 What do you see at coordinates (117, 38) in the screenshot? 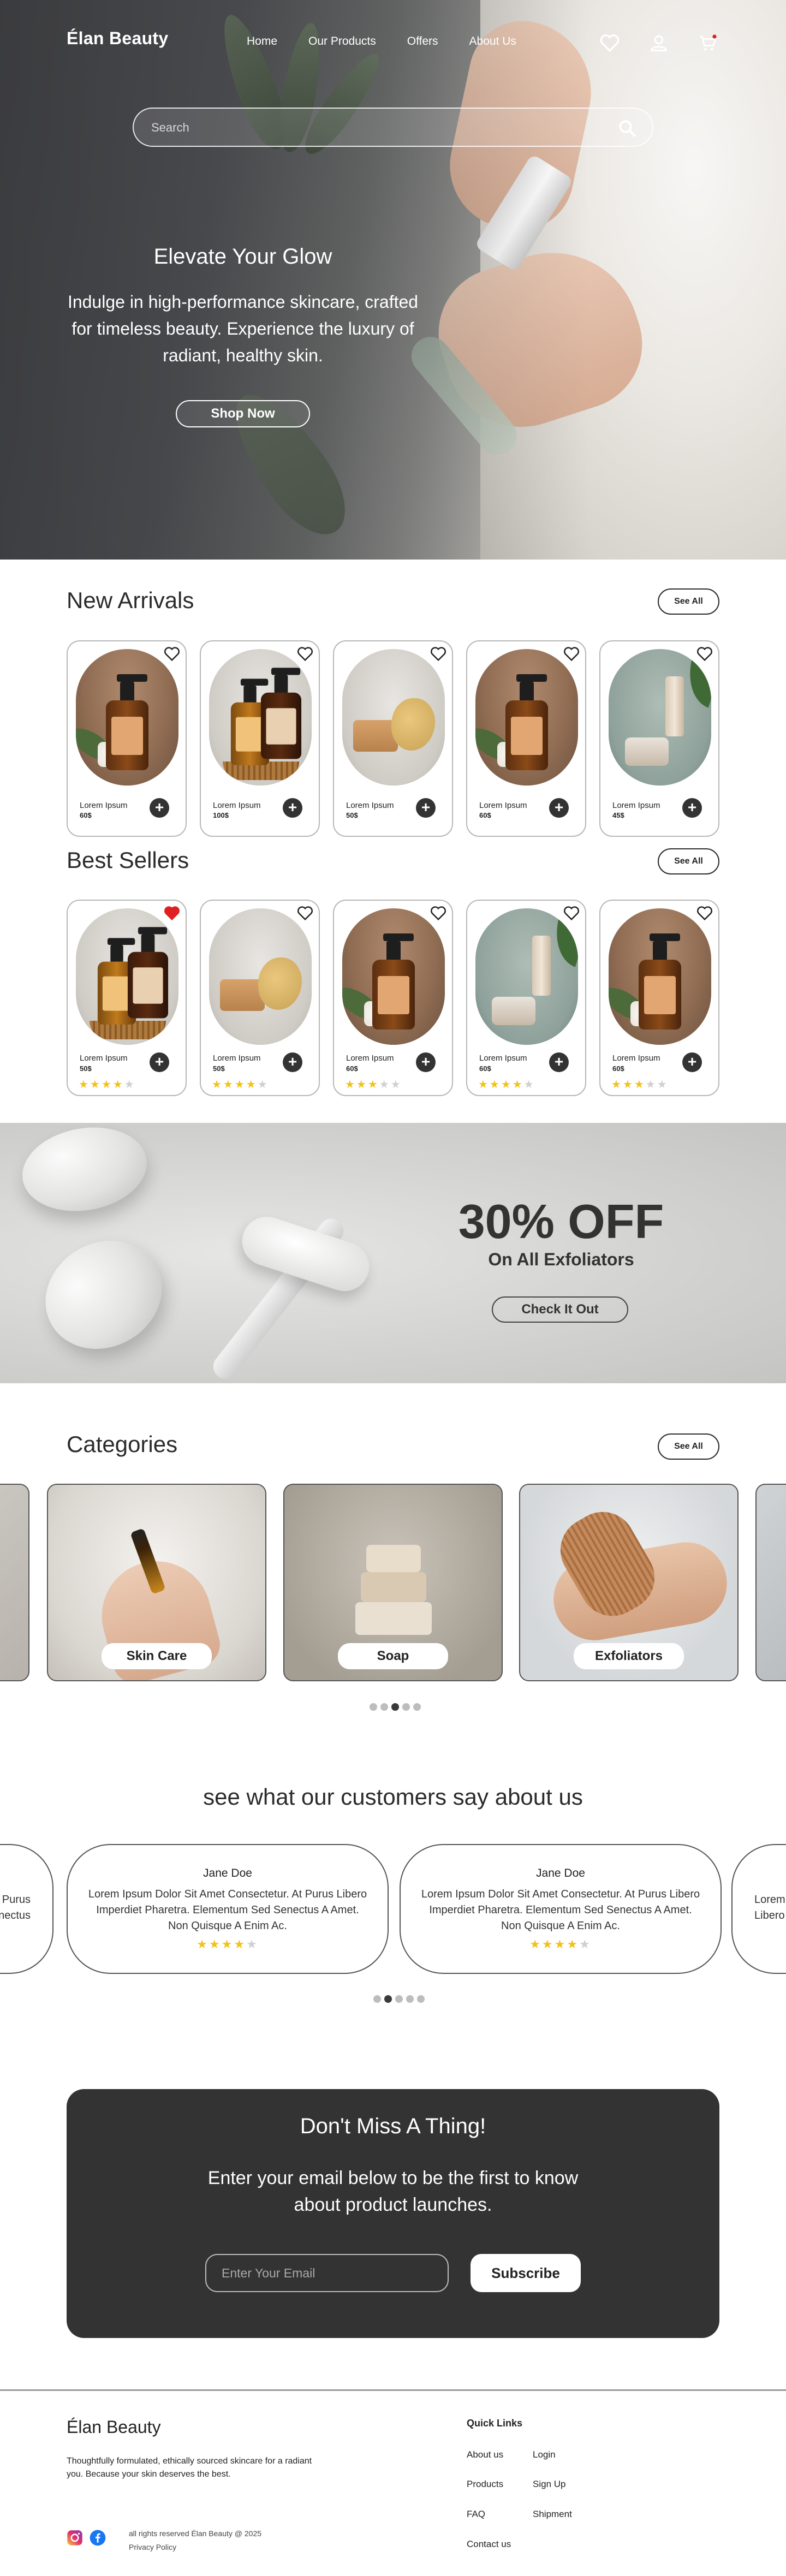
I see `brand-logo: Élan Beauty` at bounding box center [117, 38].